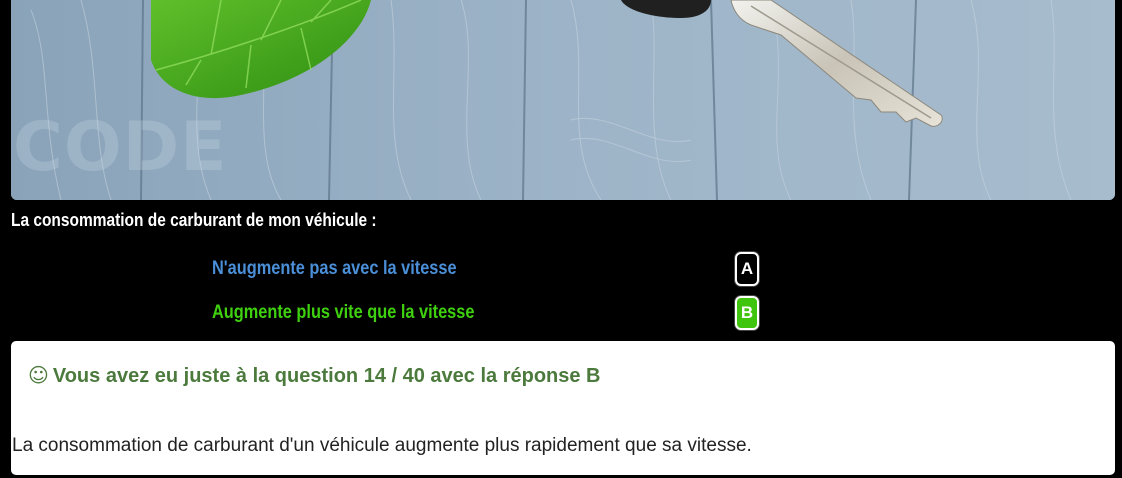  Describe the element at coordinates (747, 269) in the screenshot. I see `answer-a-key-button: A` at that location.